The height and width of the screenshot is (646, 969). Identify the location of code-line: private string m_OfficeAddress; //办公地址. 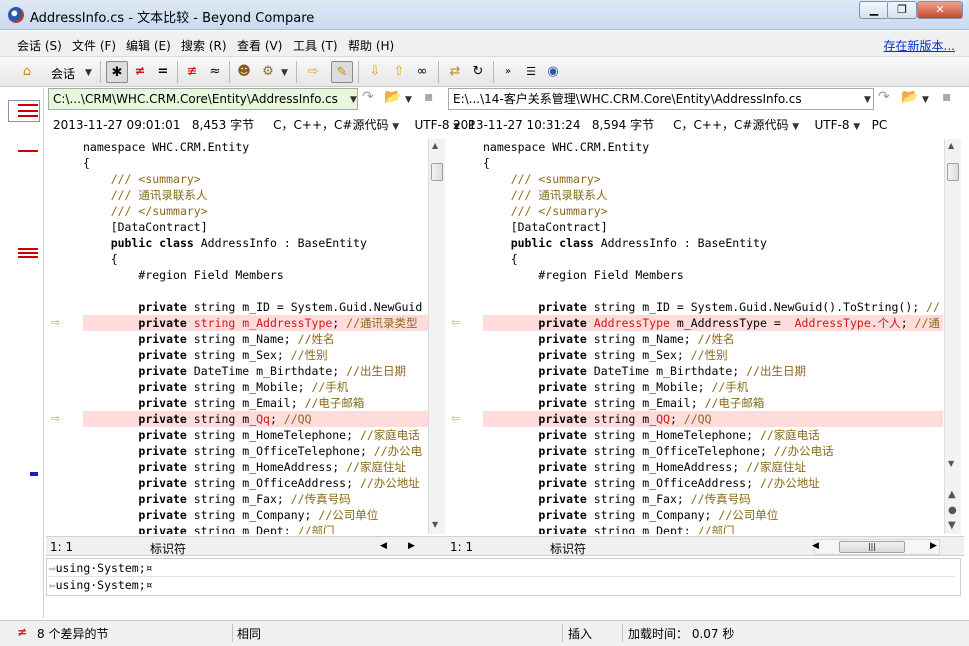
(255, 483).